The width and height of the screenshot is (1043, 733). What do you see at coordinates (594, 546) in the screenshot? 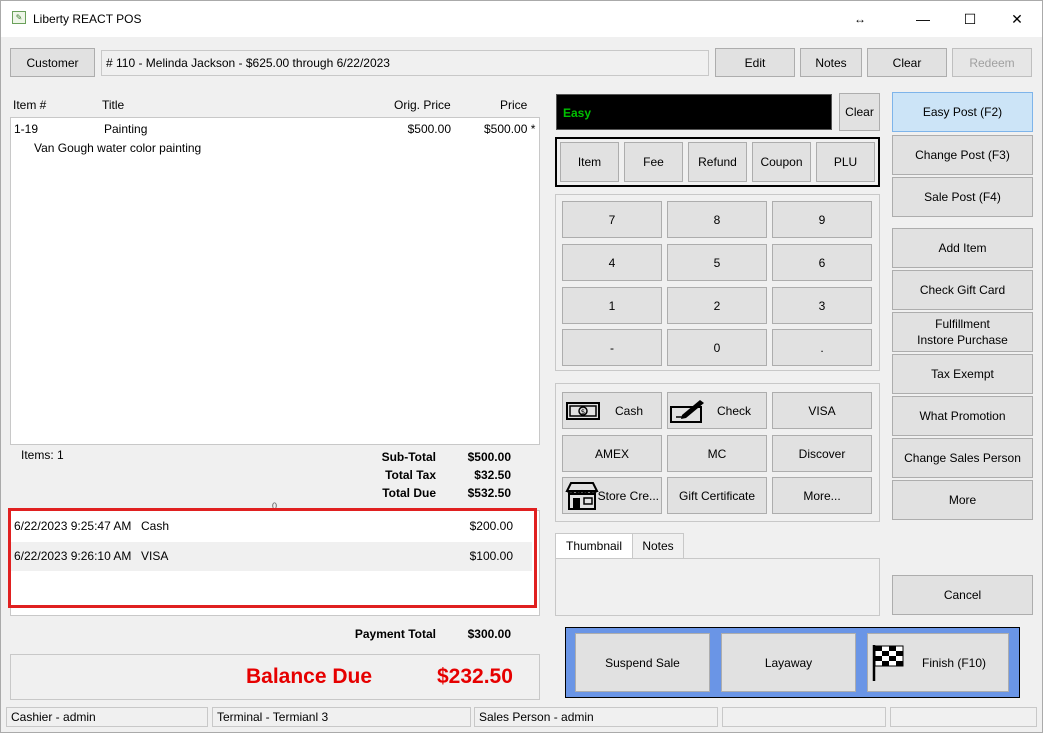
I see `tab-thumbnail: Thumbnail` at bounding box center [594, 546].